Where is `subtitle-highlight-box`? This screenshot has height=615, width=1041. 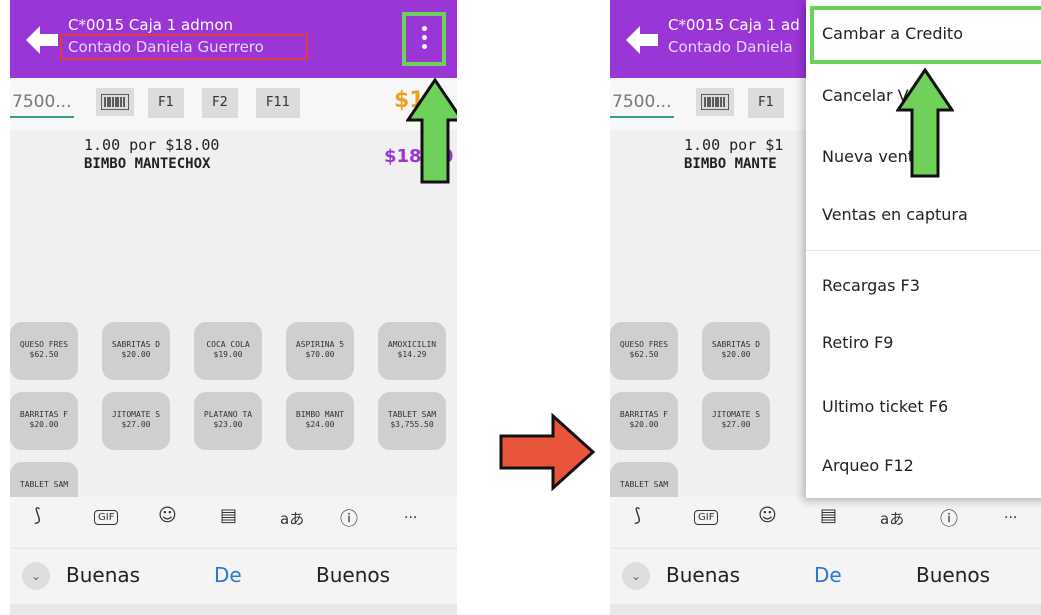 subtitle-highlight-box is located at coordinates (184, 47).